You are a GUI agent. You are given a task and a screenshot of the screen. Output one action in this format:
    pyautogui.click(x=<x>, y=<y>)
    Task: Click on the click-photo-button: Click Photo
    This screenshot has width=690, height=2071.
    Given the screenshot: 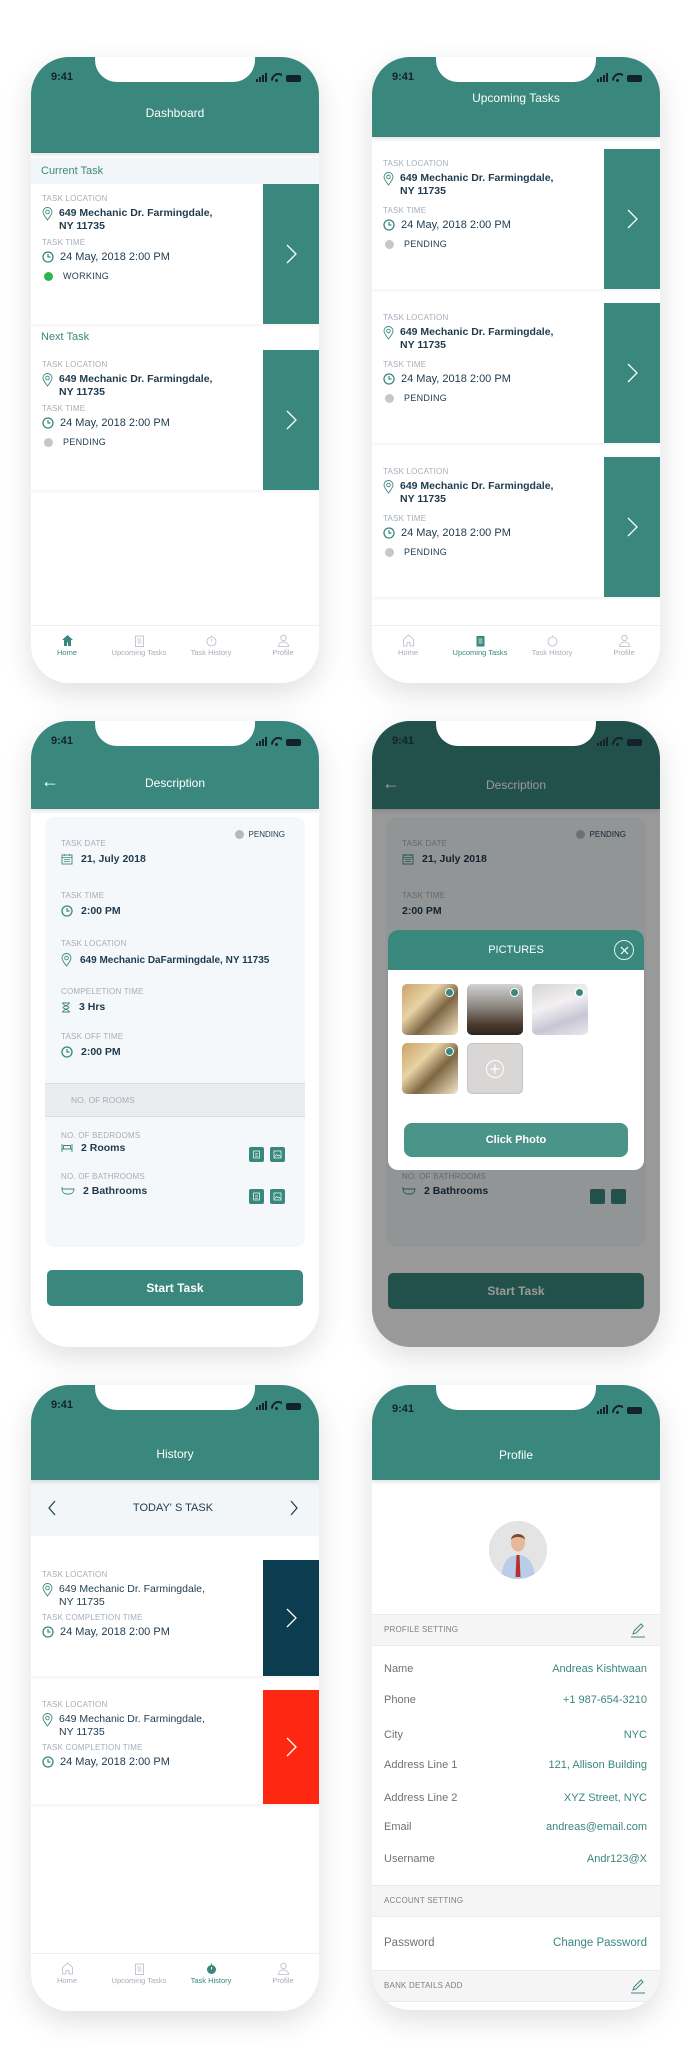 What is the action you would take?
    pyautogui.click(x=516, y=1140)
    